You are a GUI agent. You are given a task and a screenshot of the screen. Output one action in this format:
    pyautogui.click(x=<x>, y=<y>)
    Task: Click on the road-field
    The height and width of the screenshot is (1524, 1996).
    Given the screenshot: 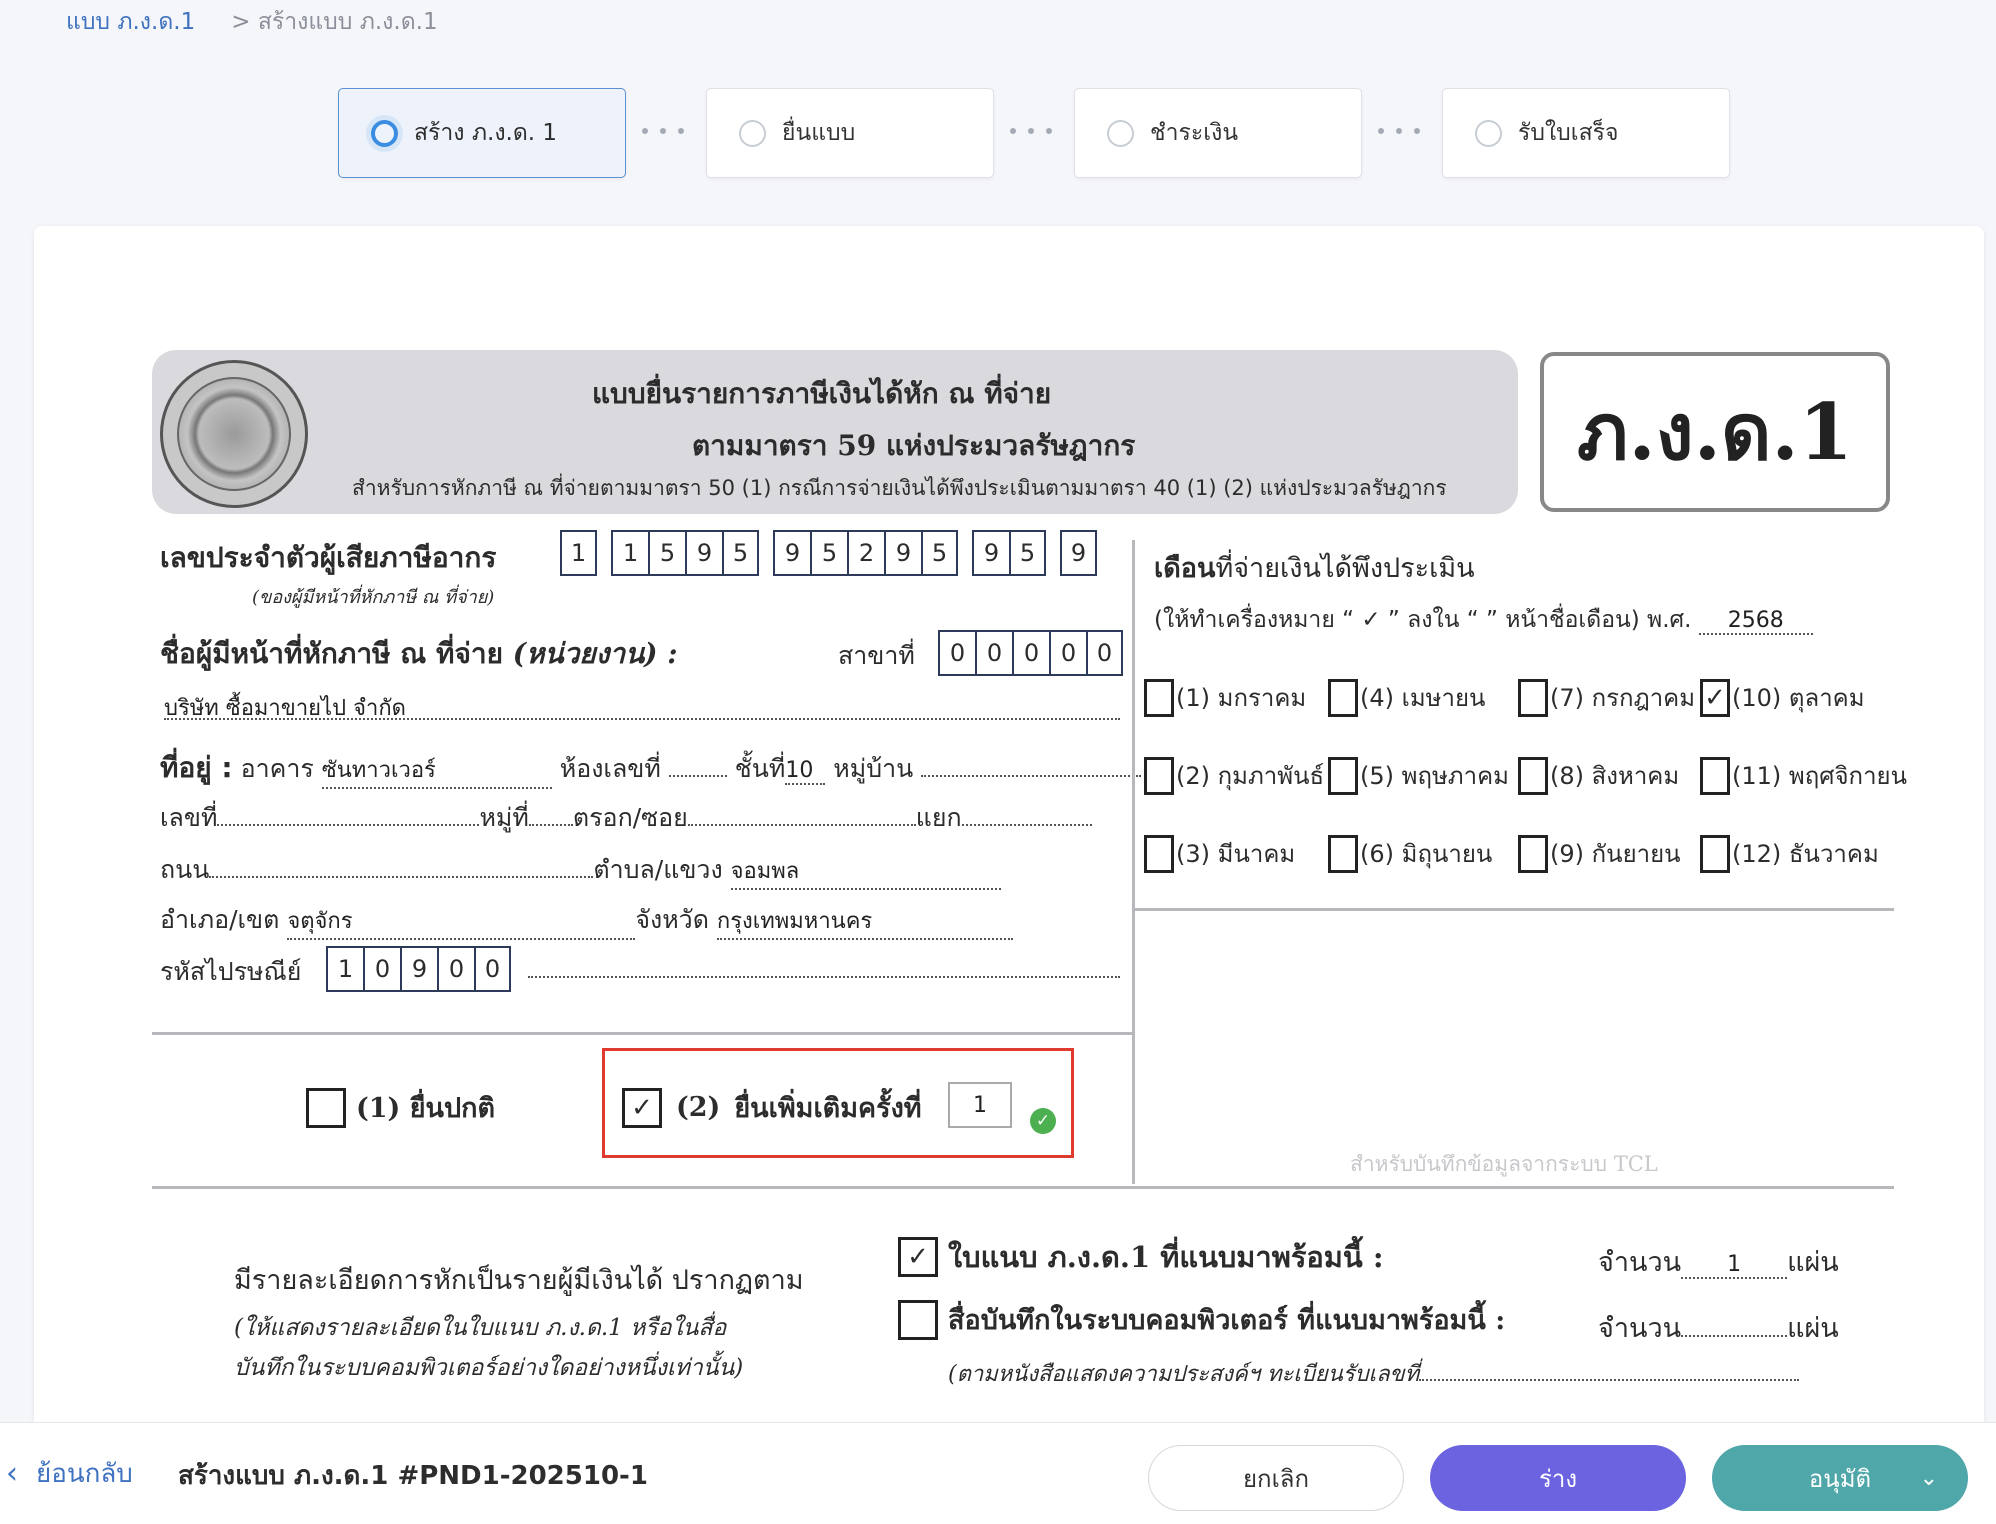 What is the action you would take?
    pyautogui.click(x=401, y=877)
    